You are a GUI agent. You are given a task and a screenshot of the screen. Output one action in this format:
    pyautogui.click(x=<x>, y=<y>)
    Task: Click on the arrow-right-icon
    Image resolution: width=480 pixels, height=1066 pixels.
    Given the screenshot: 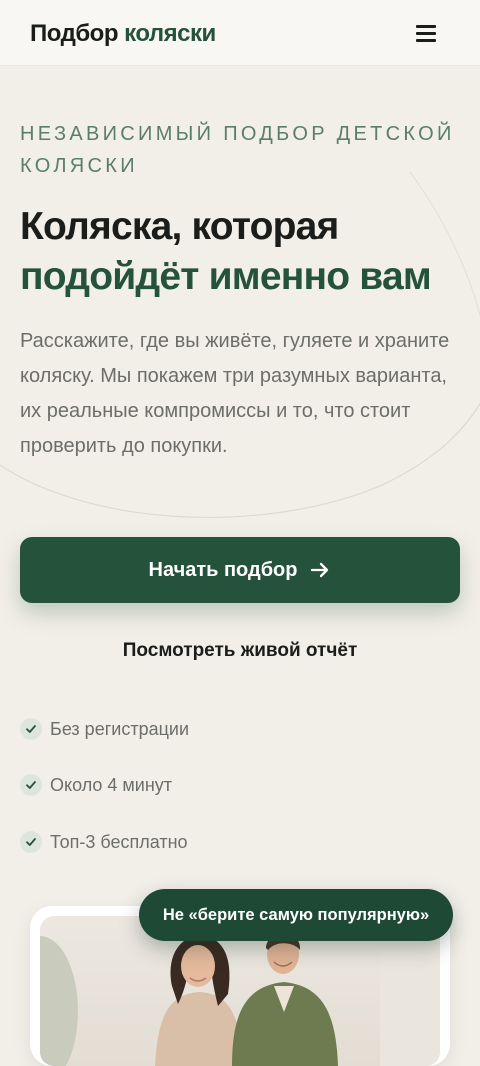 What is the action you would take?
    pyautogui.click(x=320, y=570)
    